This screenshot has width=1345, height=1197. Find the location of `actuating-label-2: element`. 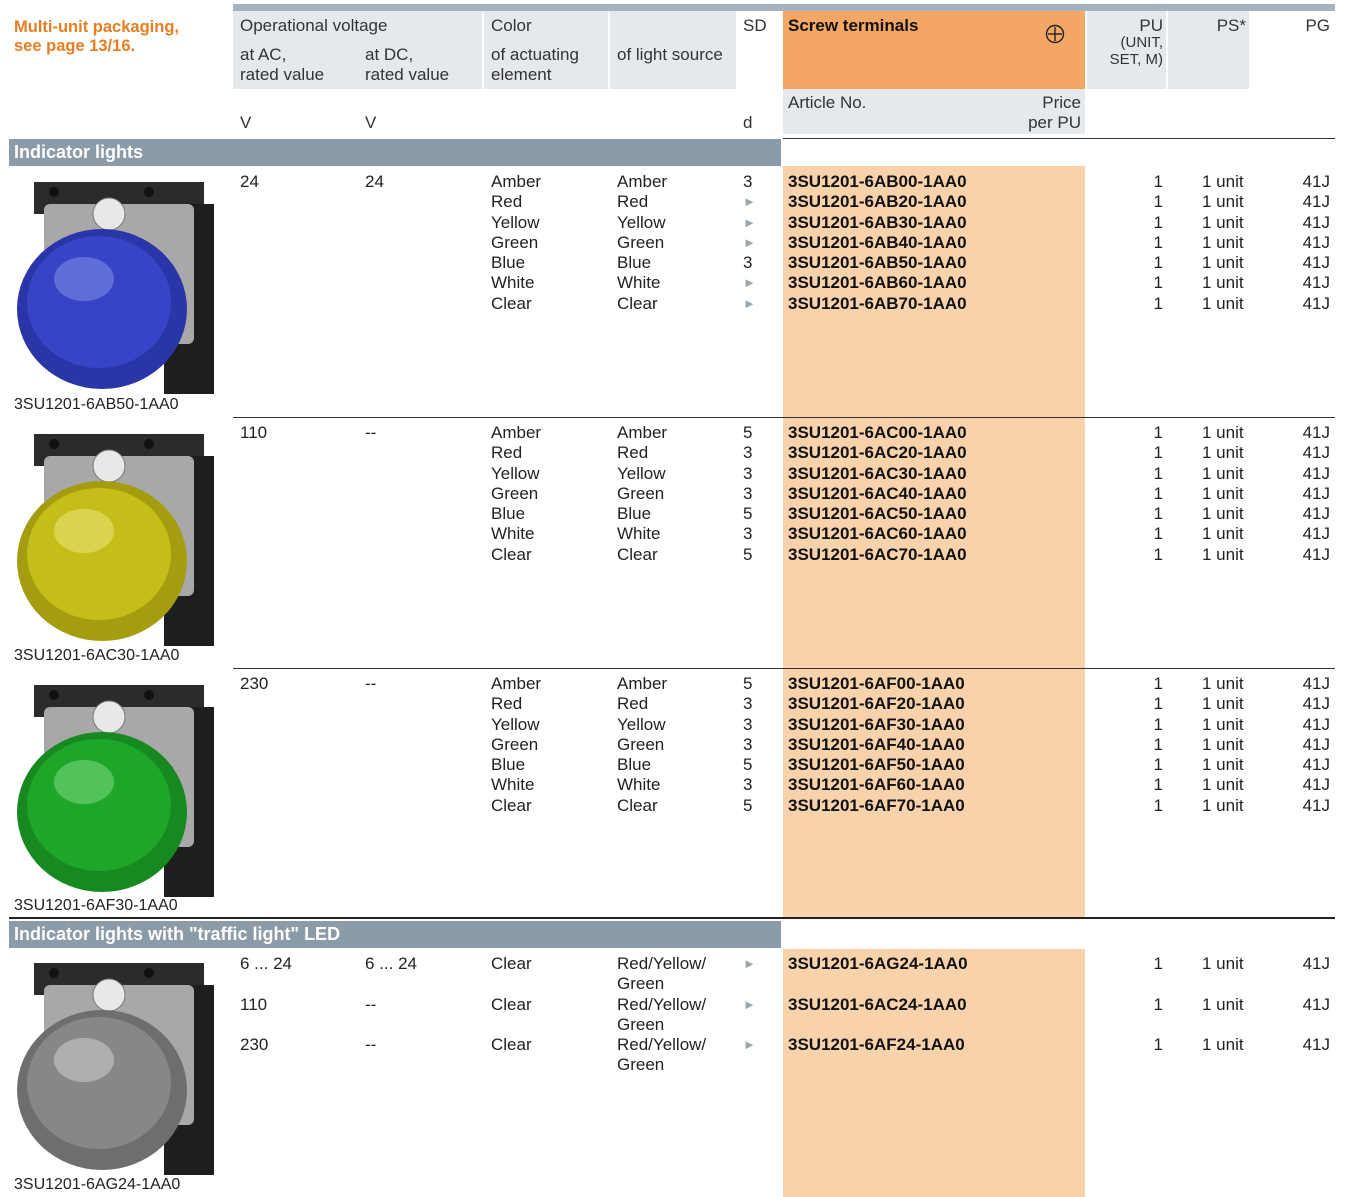

actuating-label-2: element is located at coordinates (521, 74).